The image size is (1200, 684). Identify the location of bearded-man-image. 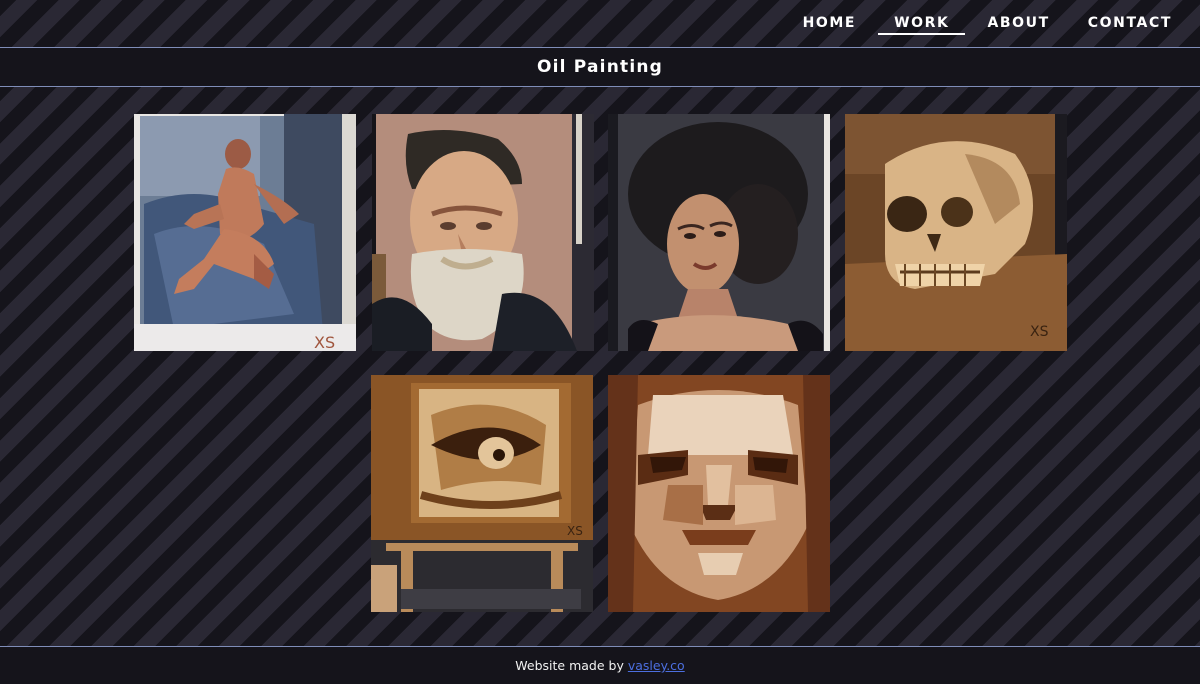
(483, 232).